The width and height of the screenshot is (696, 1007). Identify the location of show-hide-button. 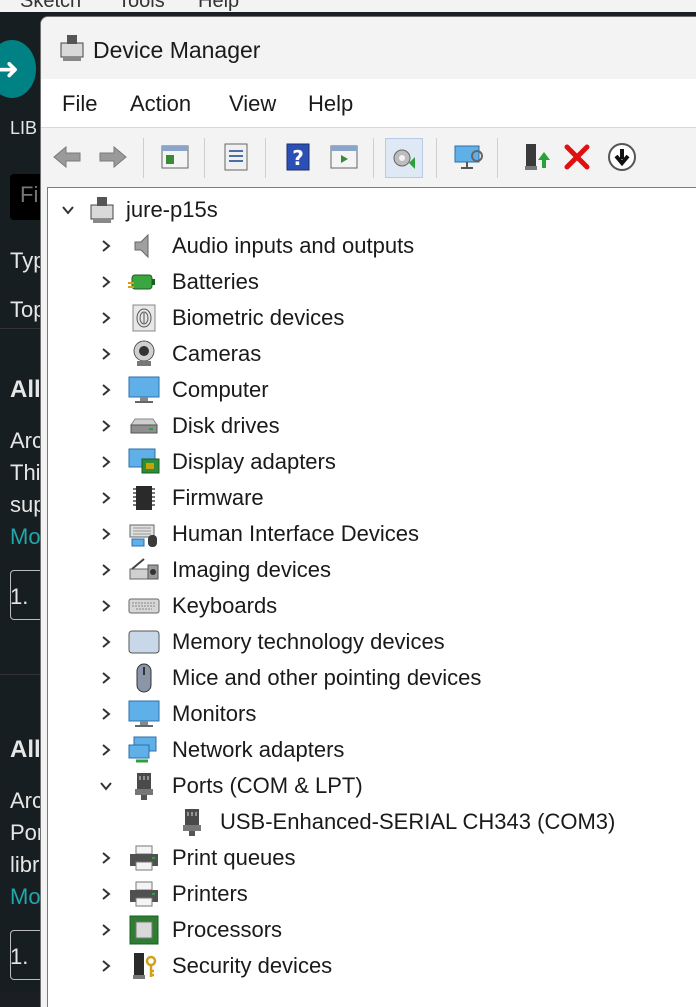
(344, 157).